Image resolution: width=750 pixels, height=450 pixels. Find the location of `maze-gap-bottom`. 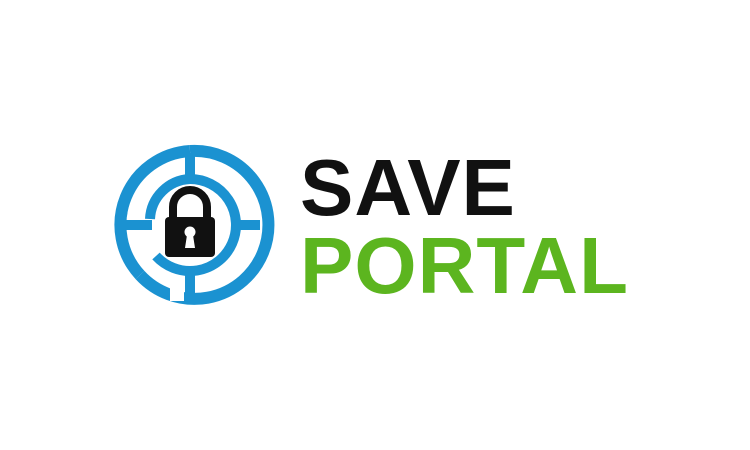

maze-gap-bottom is located at coordinates (177, 292).